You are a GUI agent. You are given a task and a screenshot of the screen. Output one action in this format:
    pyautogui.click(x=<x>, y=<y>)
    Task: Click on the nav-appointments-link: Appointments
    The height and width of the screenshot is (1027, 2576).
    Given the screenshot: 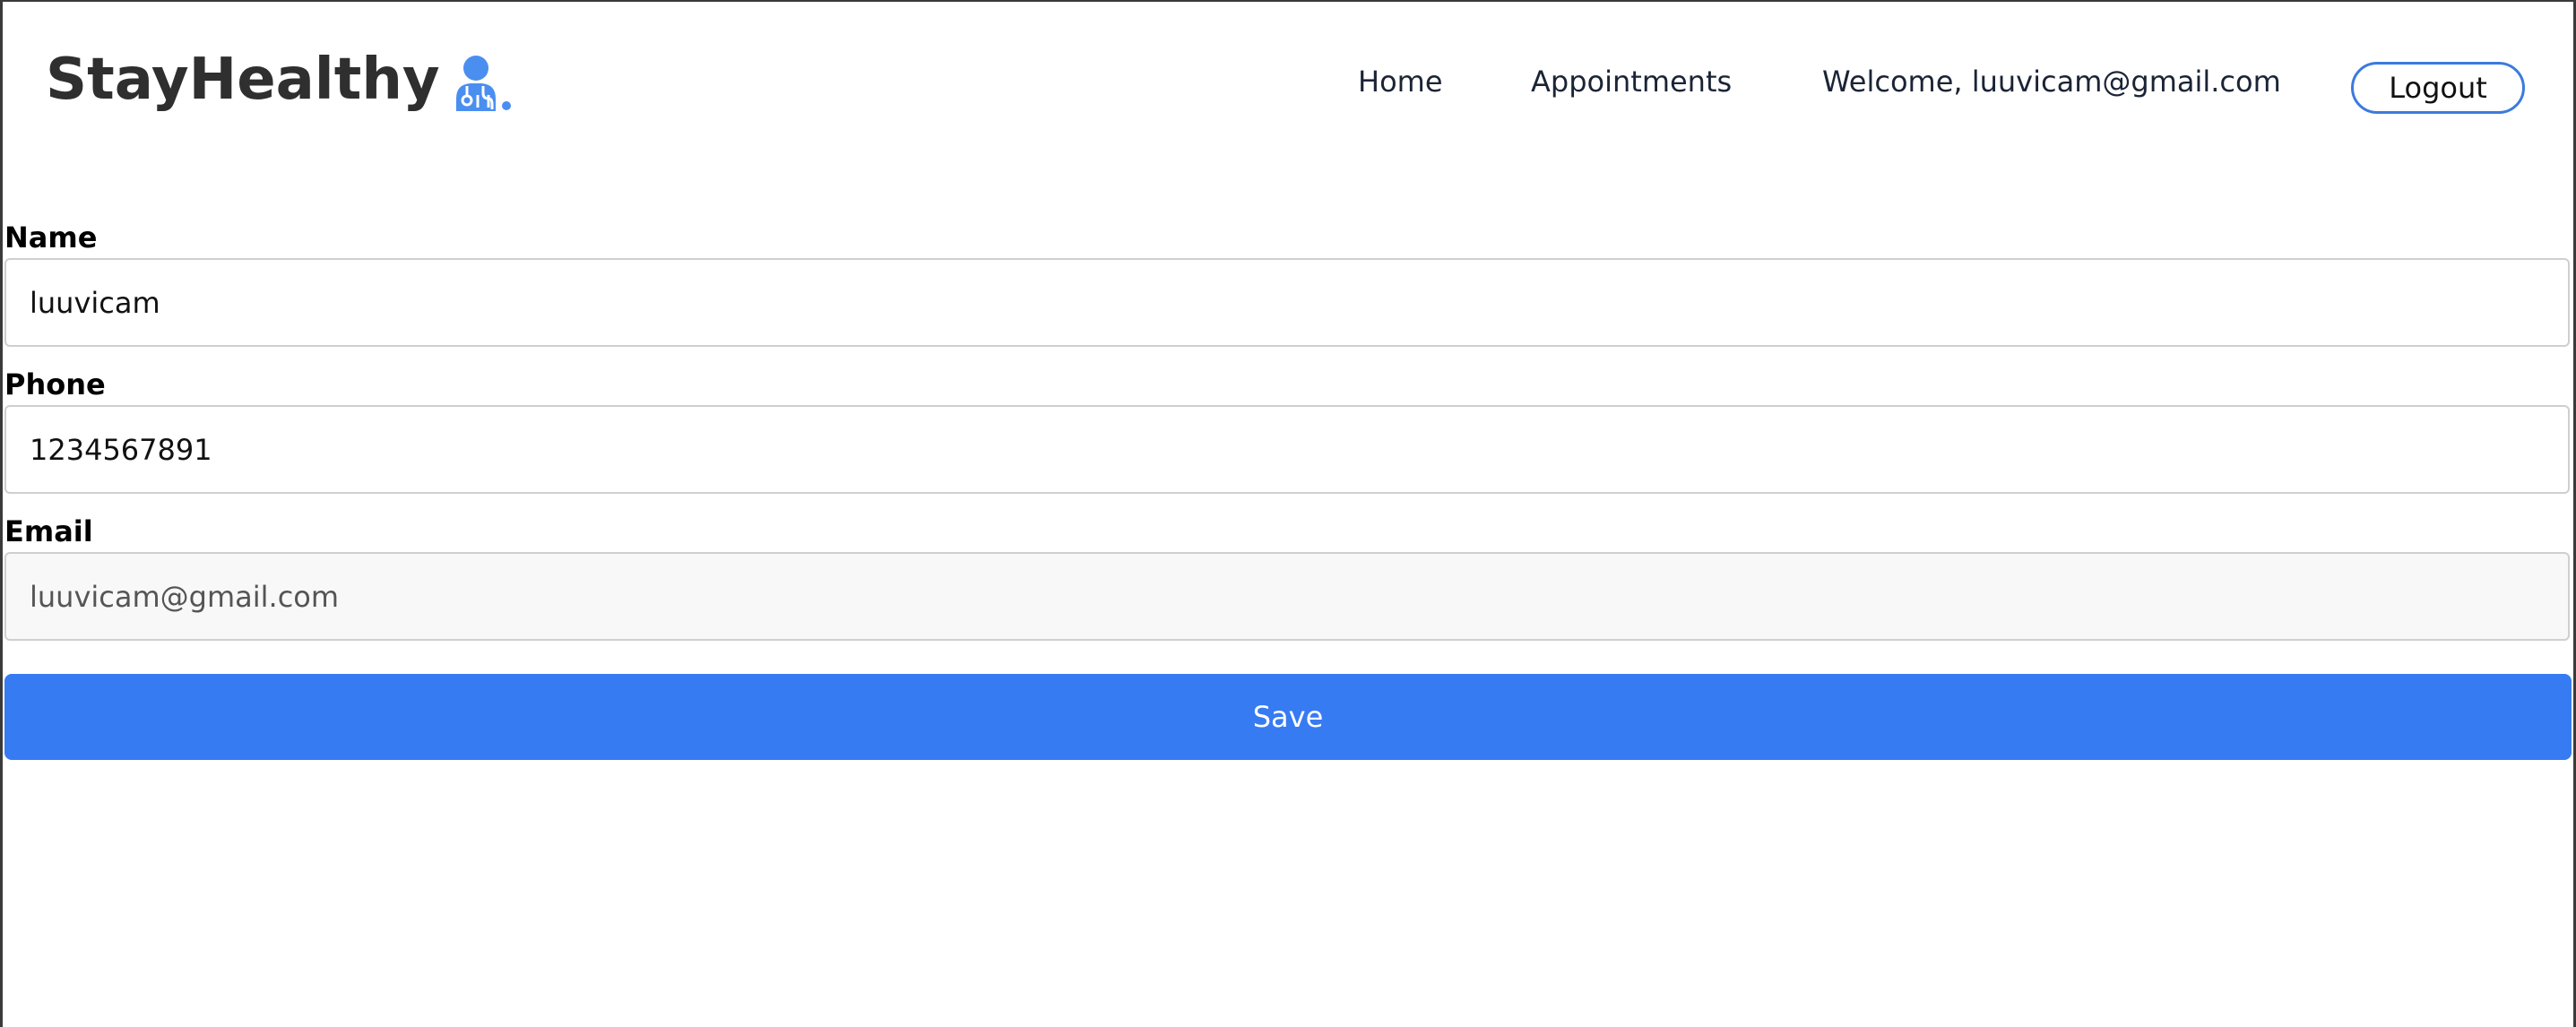 What is the action you would take?
    pyautogui.click(x=1631, y=82)
    